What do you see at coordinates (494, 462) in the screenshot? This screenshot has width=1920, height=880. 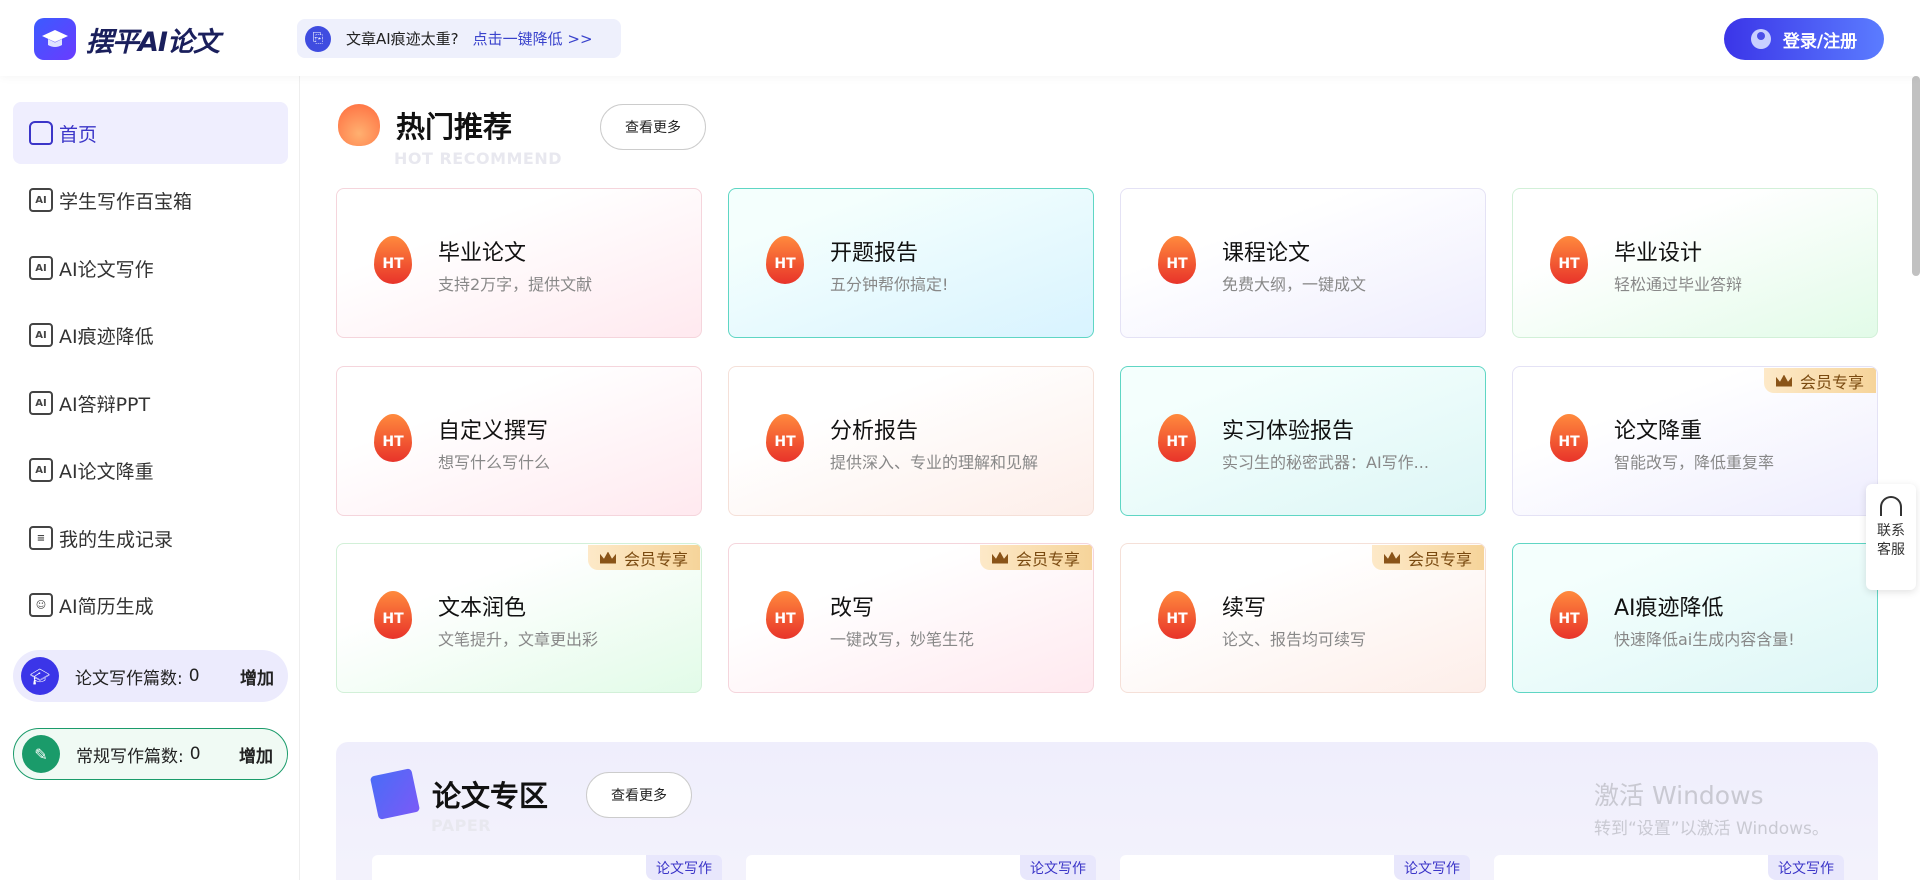 I see `card-description: 想写什么写什么` at bounding box center [494, 462].